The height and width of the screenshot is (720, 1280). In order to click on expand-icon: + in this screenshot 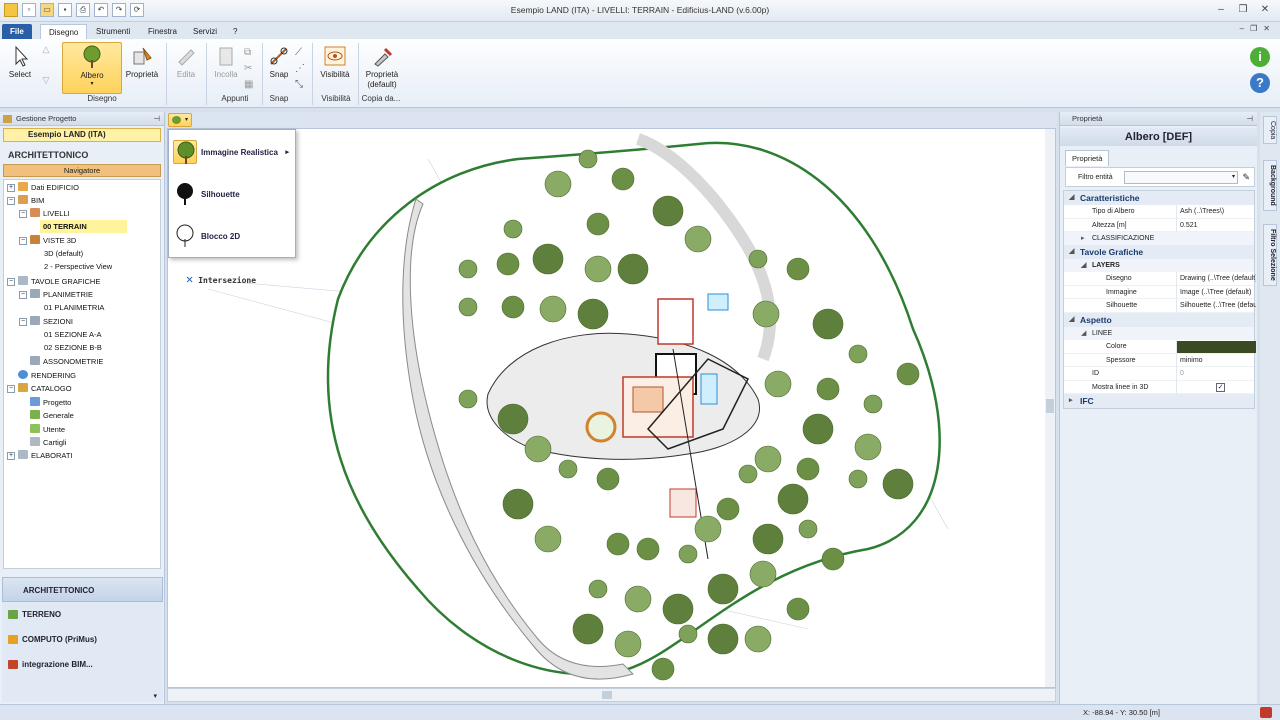, I will do `click(11, 188)`.